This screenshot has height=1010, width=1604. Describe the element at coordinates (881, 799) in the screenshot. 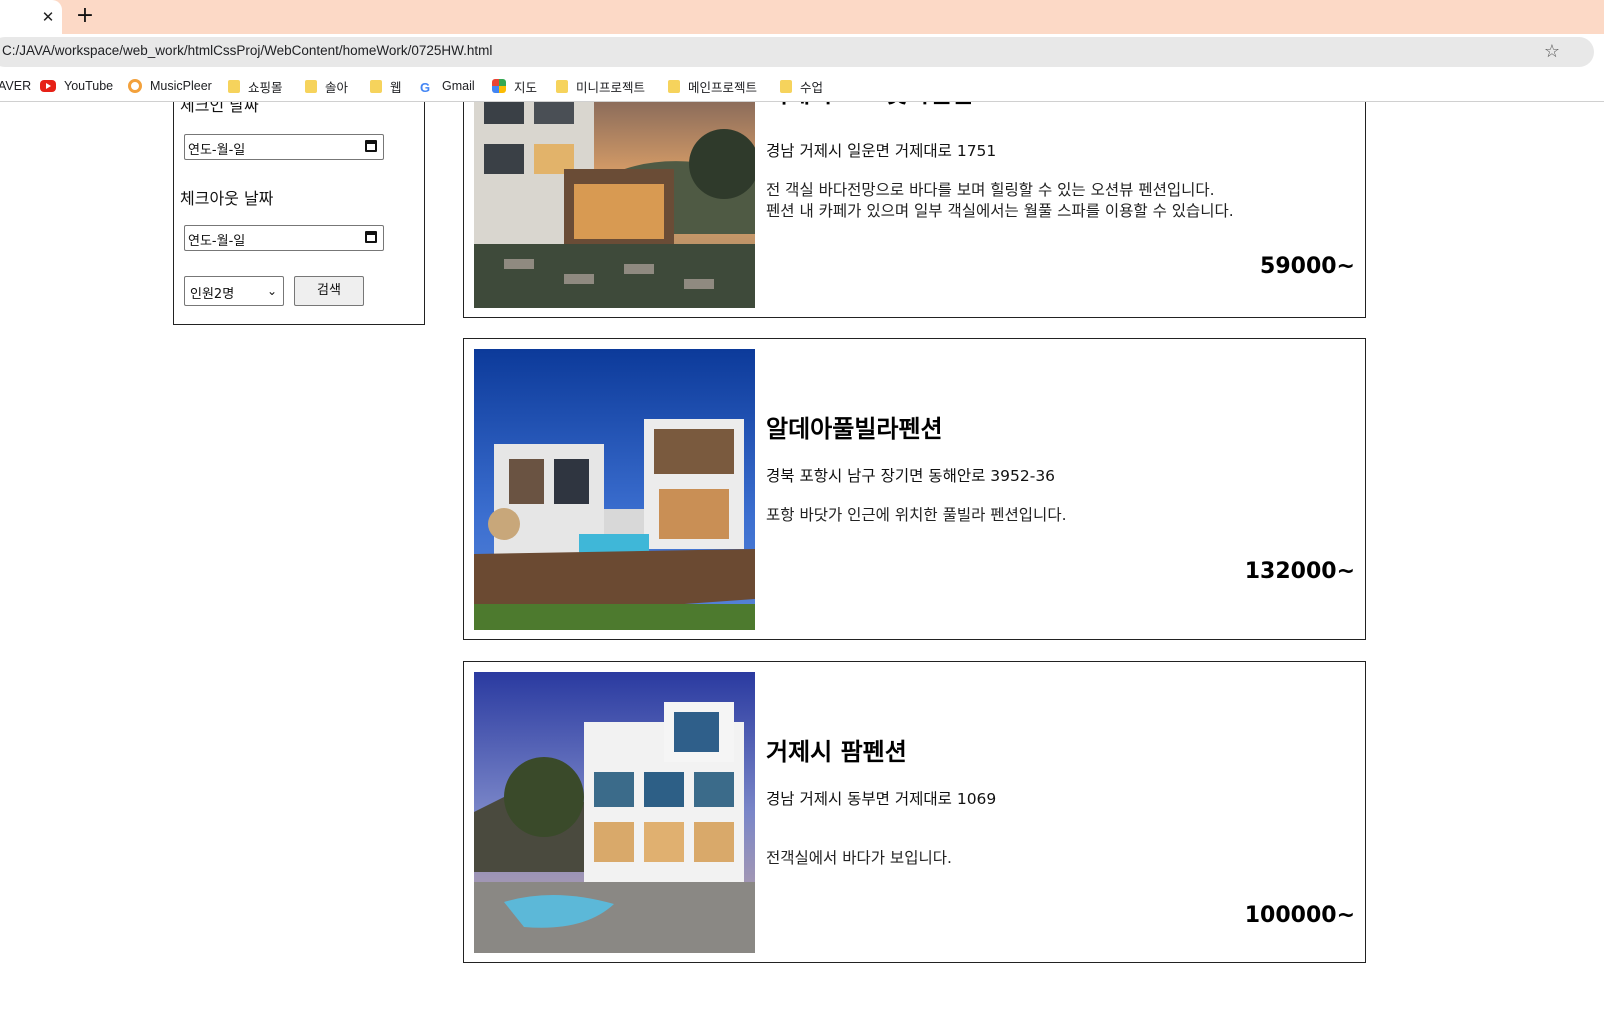

I see `listing-address: 경남 거제시 동부면 거제대로 1069` at that location.